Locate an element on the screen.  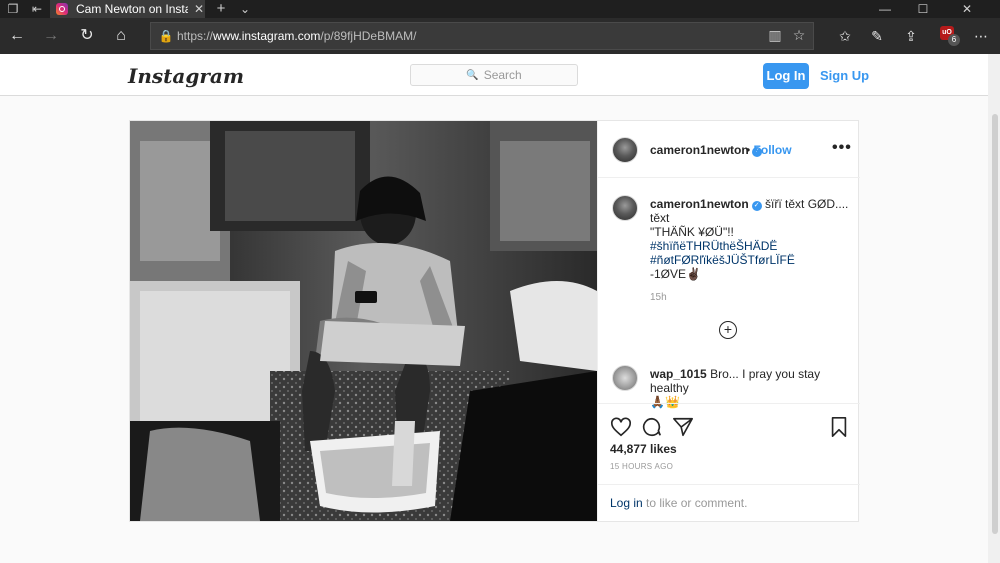
forward-arrow-icon: → is located at coordinates (51, 36).